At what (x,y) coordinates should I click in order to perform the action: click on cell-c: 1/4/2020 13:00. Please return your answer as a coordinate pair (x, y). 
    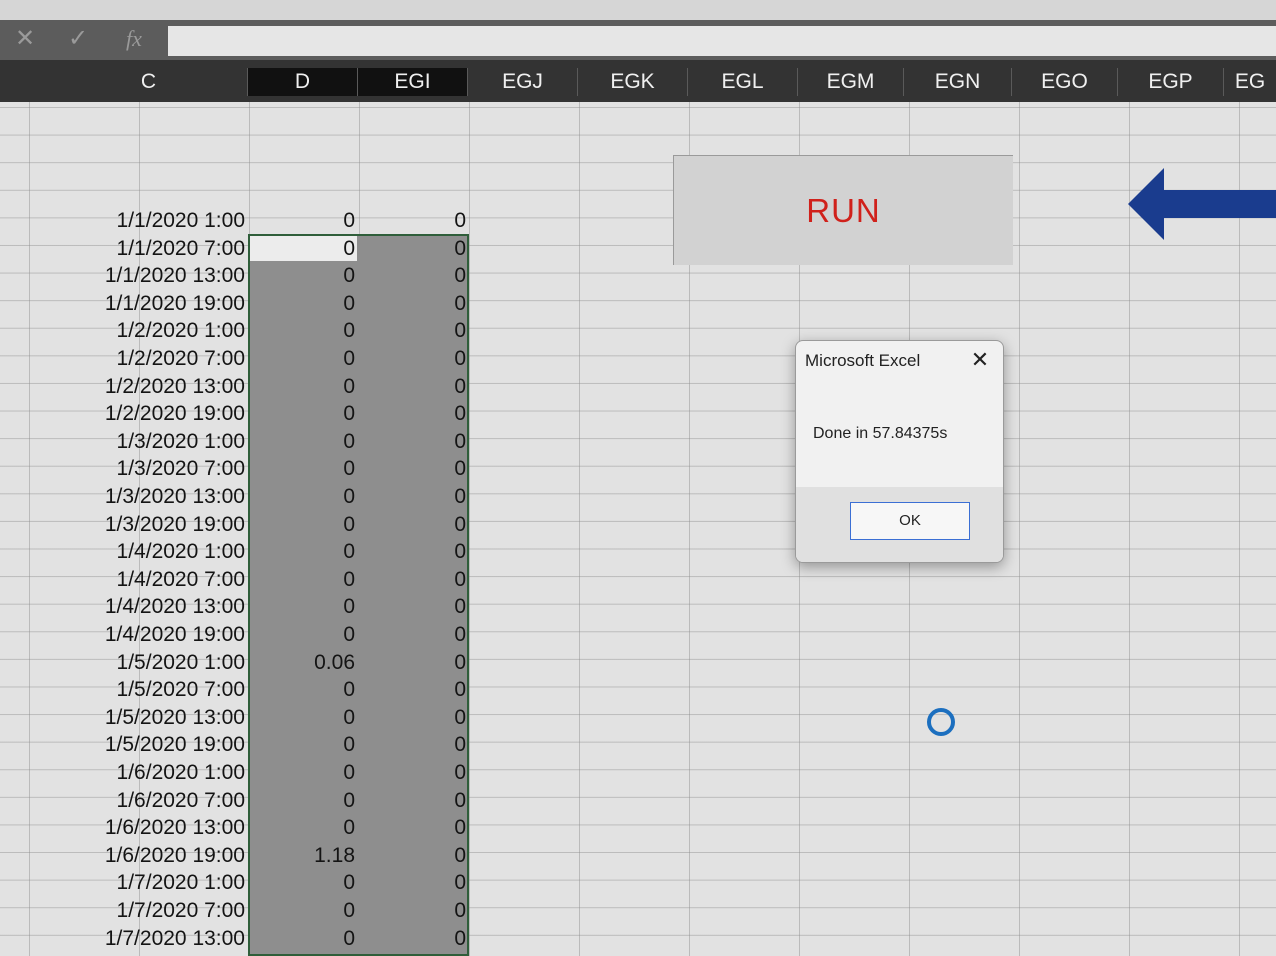
    Looking at the image, I should click on (147, 606).